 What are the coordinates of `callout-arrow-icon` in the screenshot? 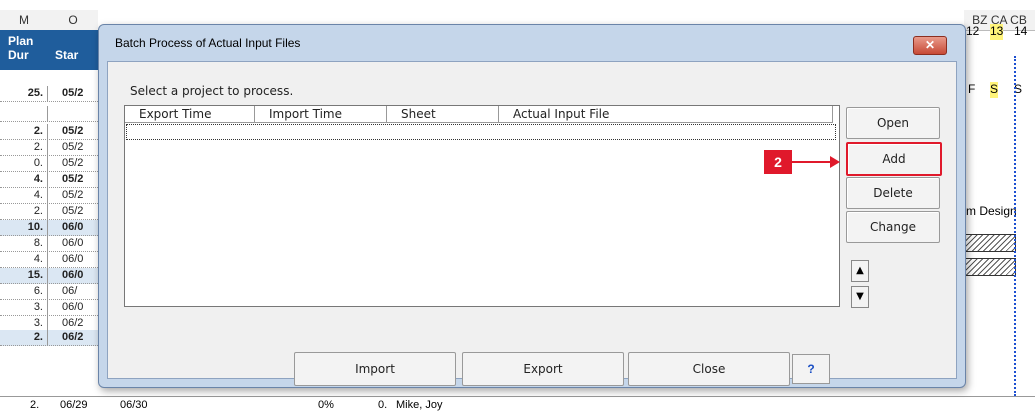 It's located at (835, 162).